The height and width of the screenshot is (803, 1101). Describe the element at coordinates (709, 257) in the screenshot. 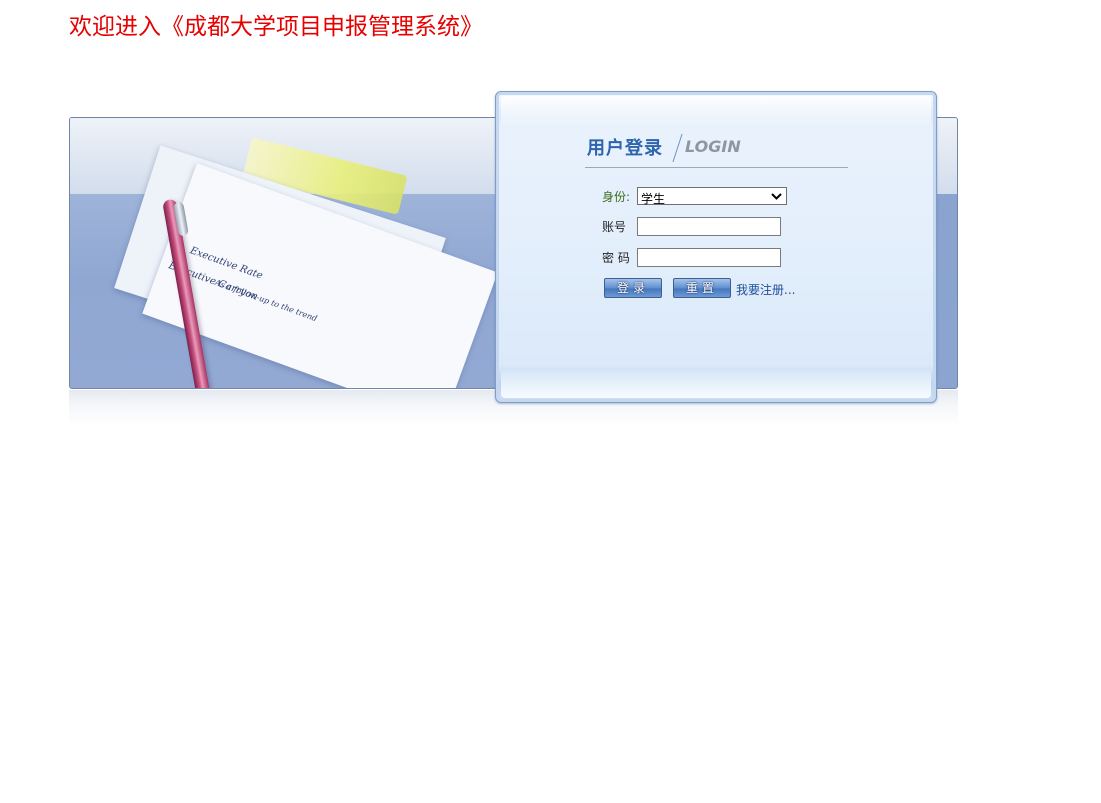

I see `password-input` at that location.